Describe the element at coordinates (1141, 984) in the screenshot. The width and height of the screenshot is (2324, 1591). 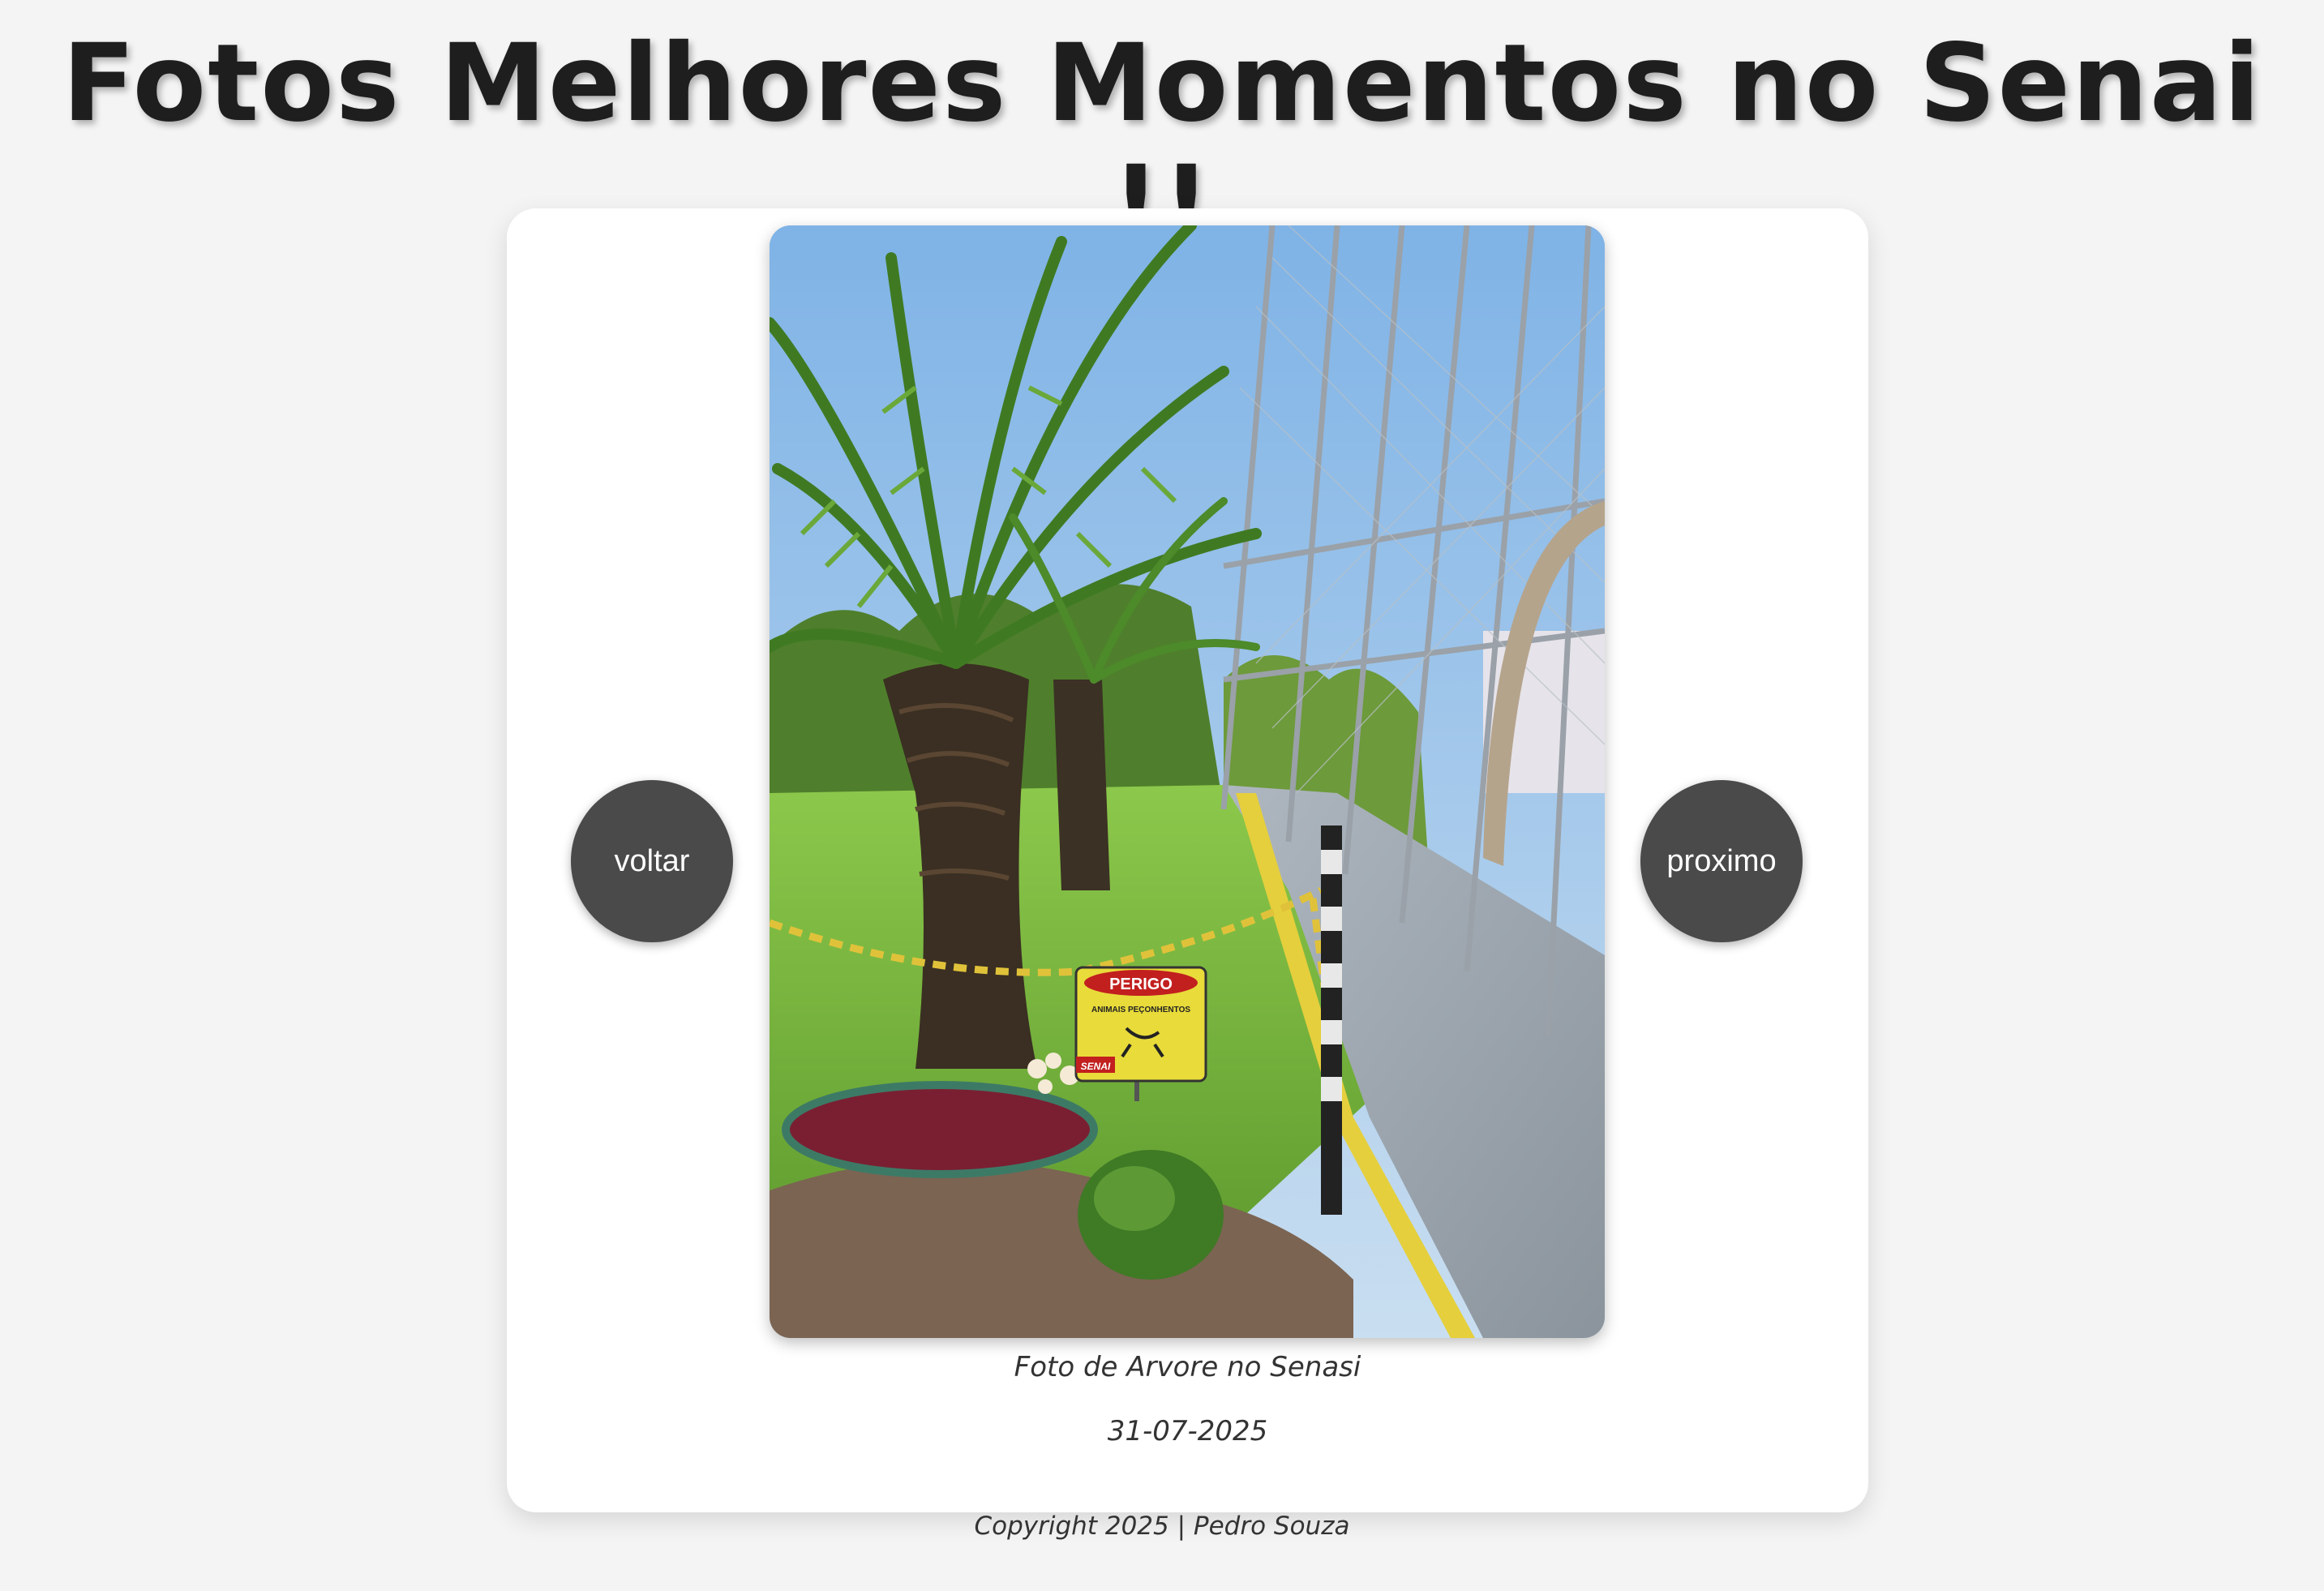
I see `sign-title: PERIGO` at that location.